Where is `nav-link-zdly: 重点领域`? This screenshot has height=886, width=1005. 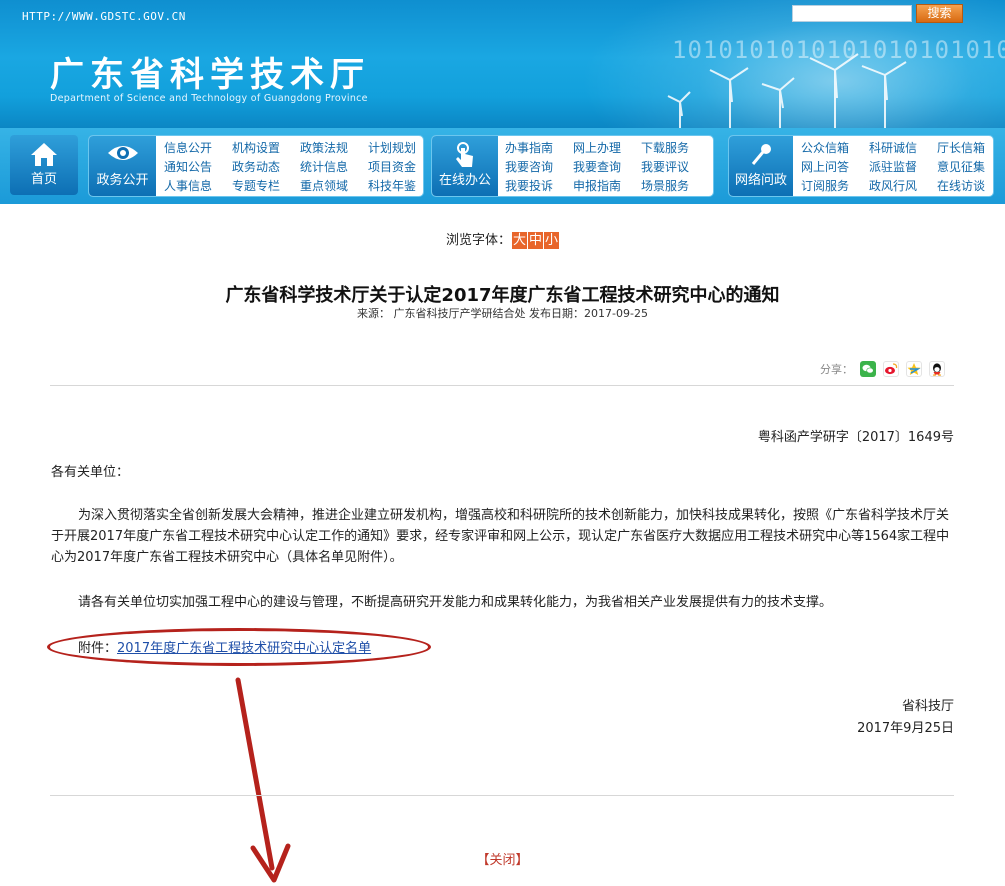
nav-link-zdly: 重点领域 is located at coordinates (334, 186).